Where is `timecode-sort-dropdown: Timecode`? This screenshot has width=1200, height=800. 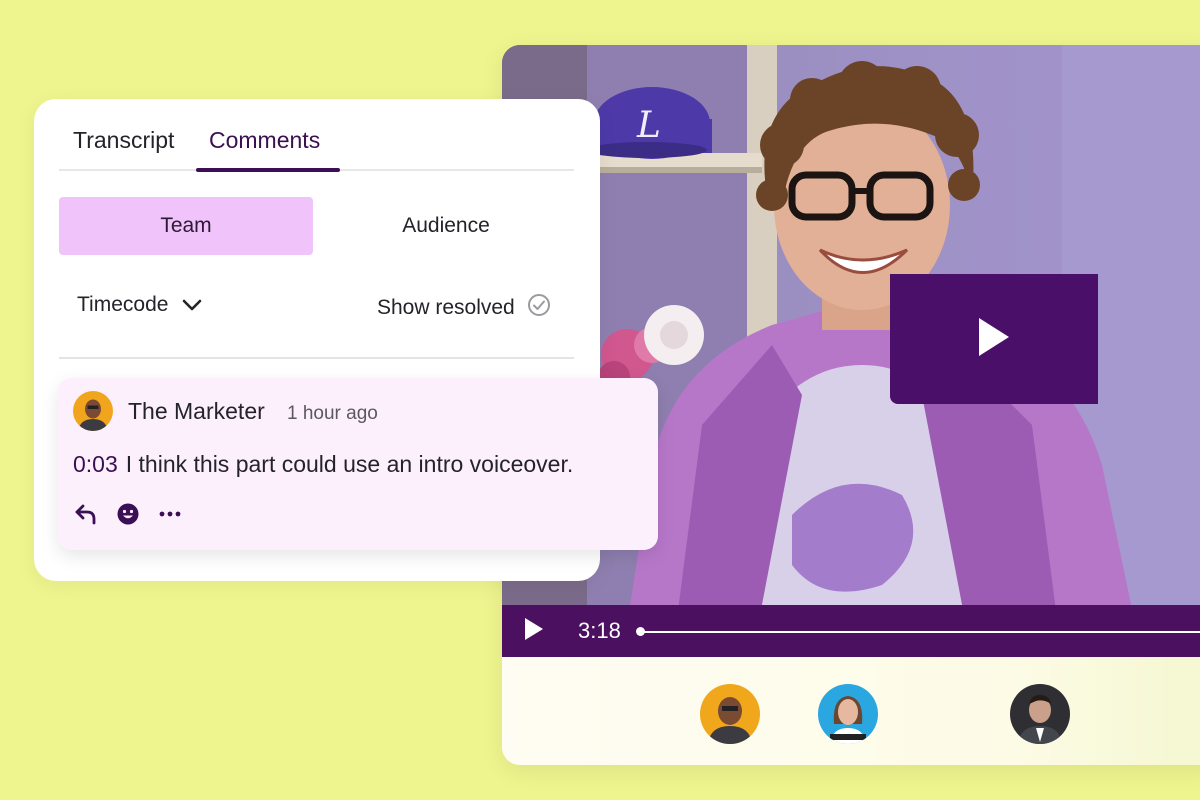
timecode-sort-dropdown: Timecode is located at coordinates (139, 305).